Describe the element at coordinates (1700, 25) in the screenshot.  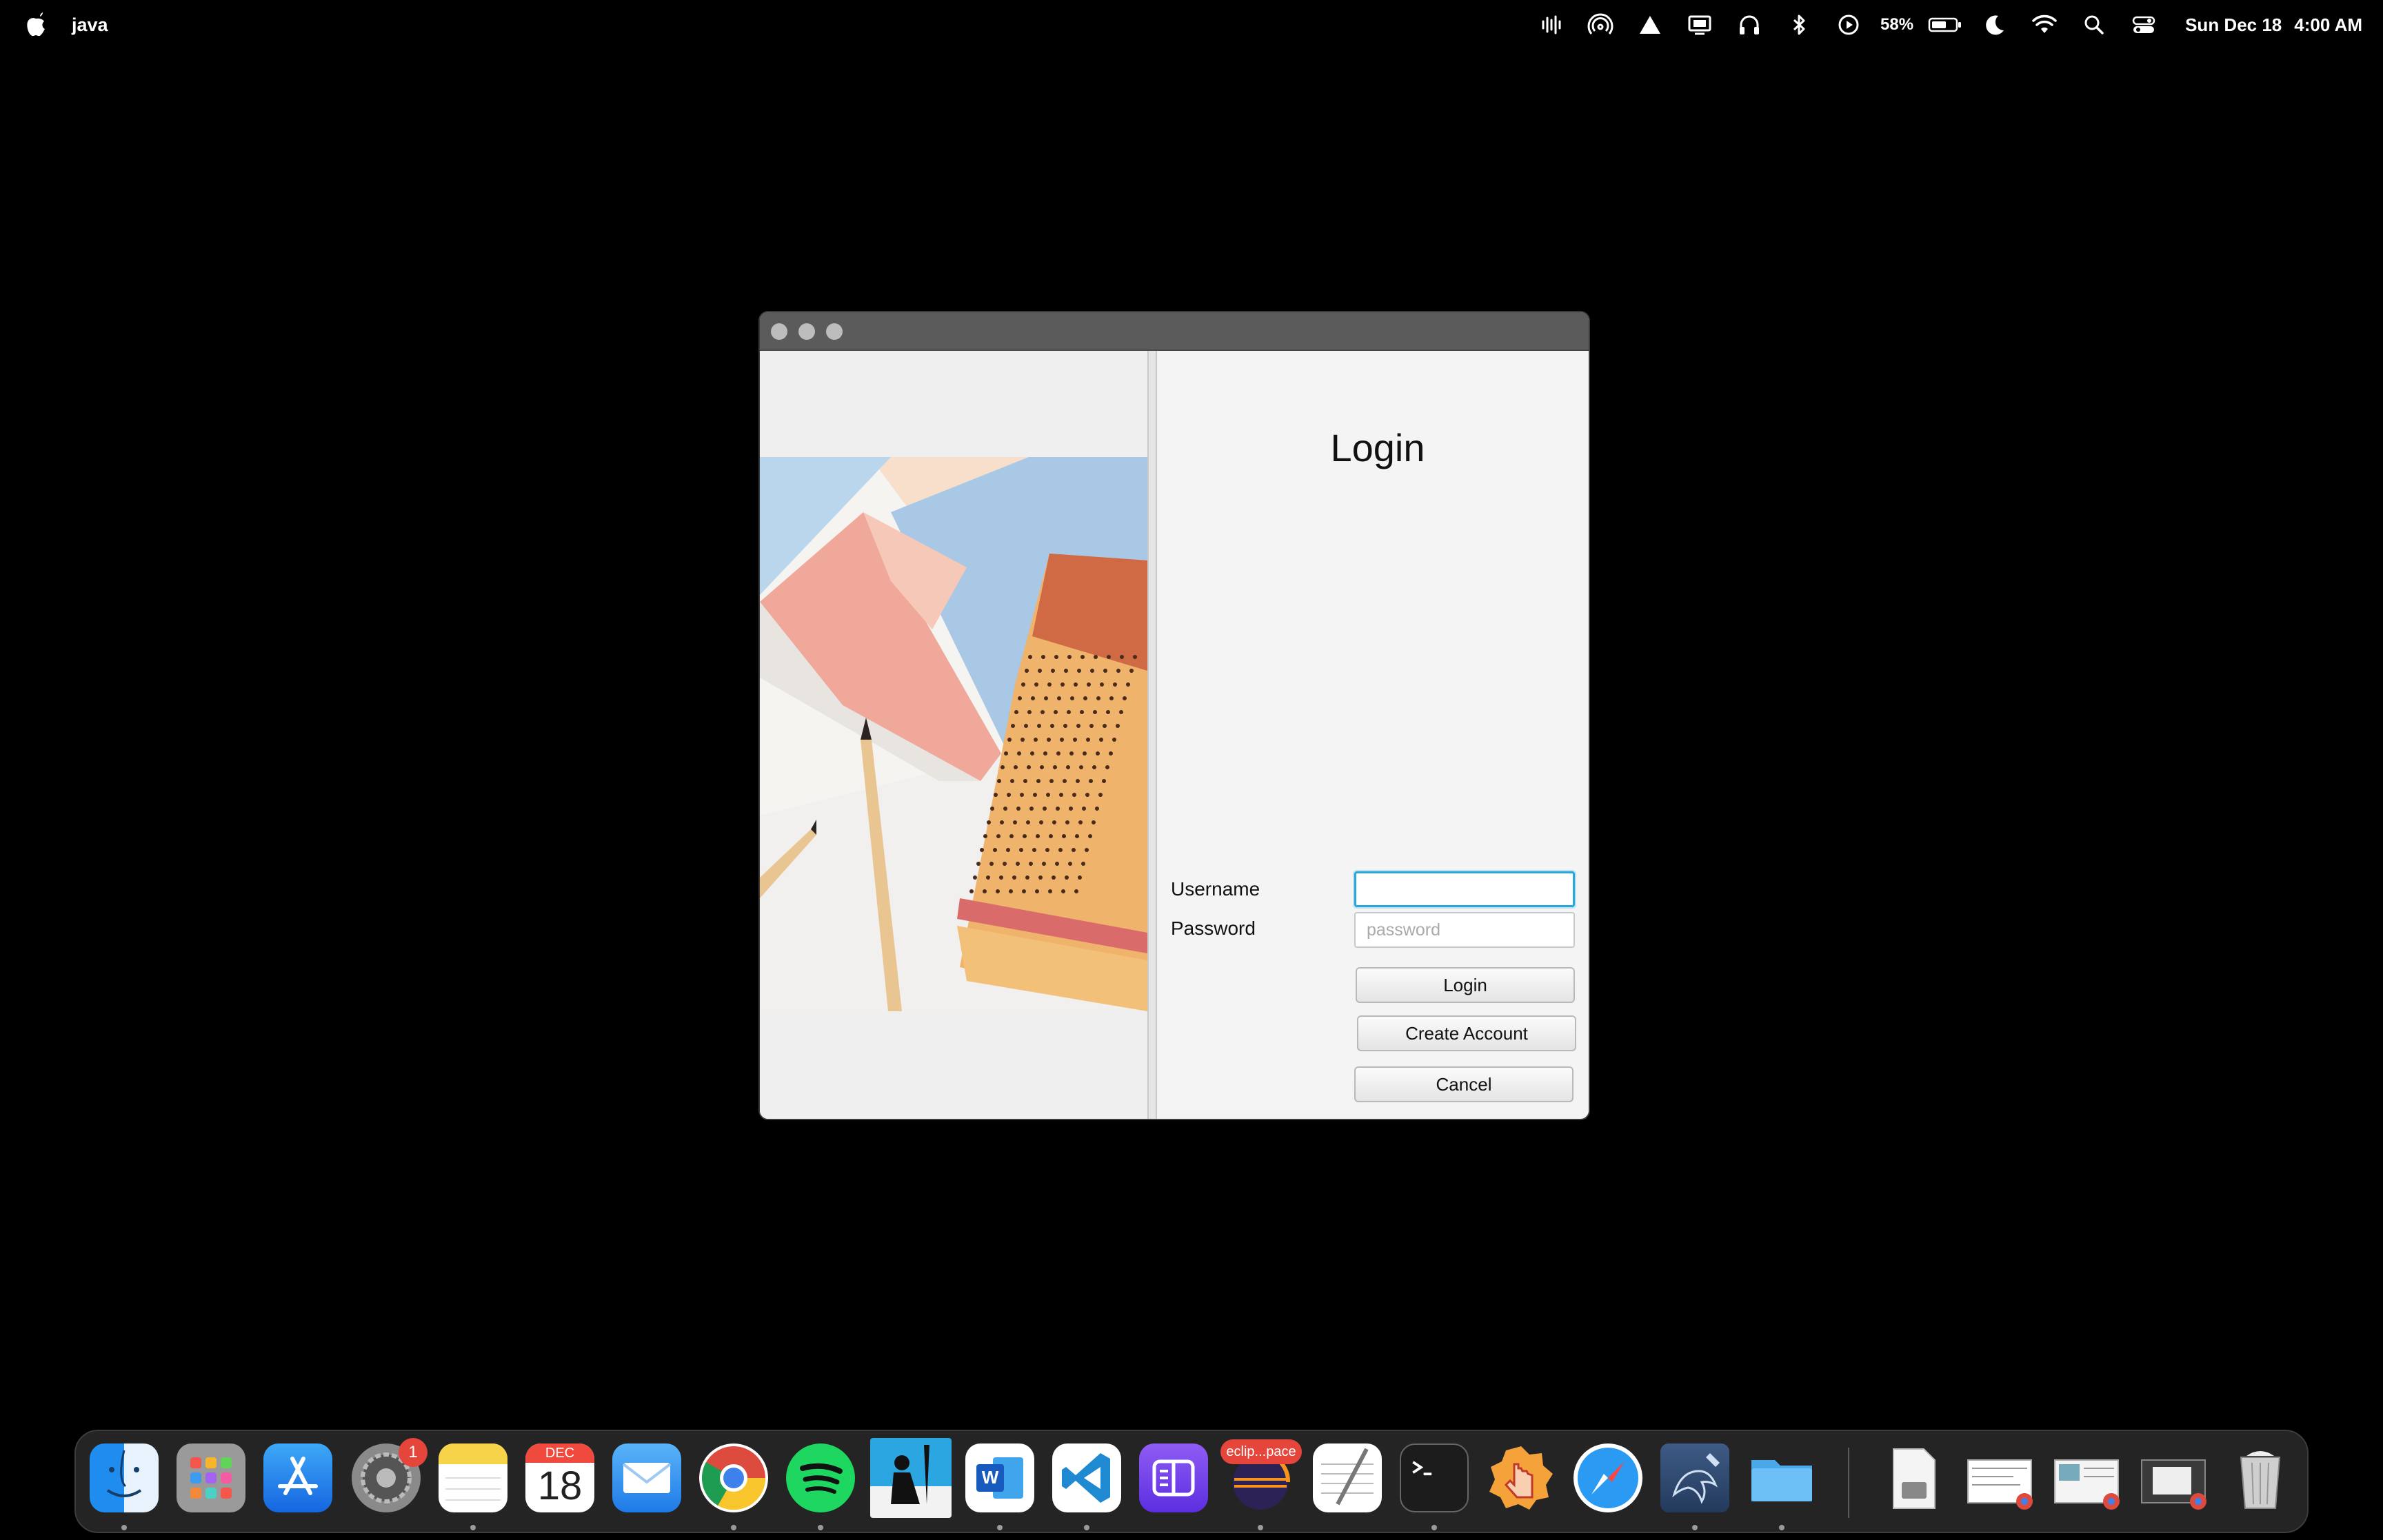
I see `display-icon` at that location.